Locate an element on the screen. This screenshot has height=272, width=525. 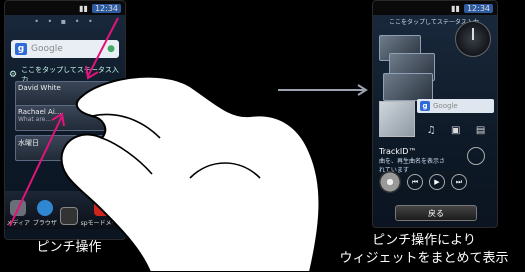
right-caption: ピンチ操作により ウィジェットをまとめて表示 is located at coordinates (424, 250).